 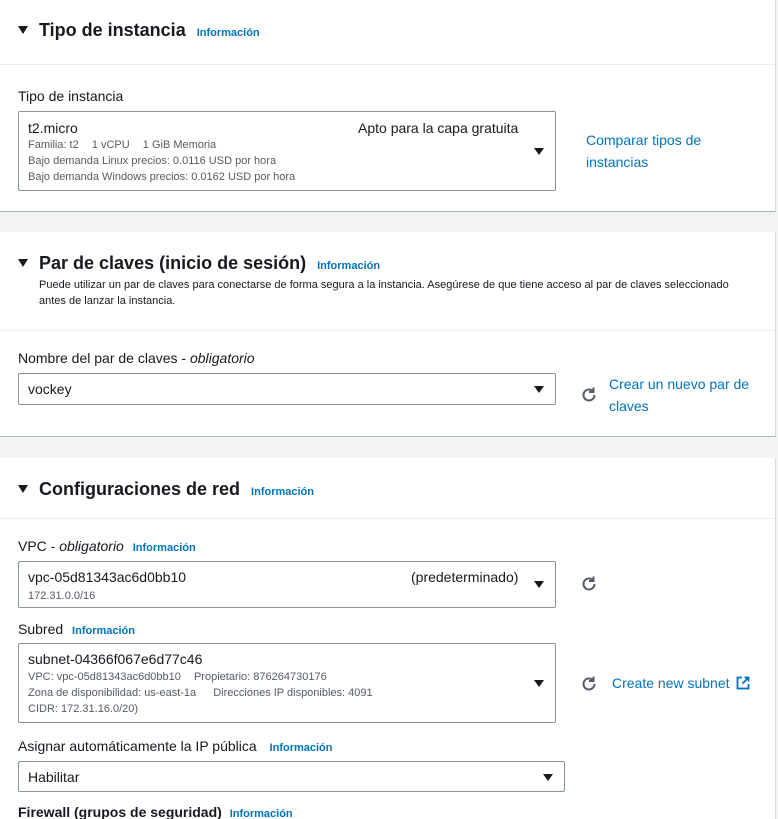 What do you see at coordinates (41, 629) in the screenshot?
I see `subnet-label-text: Subred` at bounding box center [41, 629].